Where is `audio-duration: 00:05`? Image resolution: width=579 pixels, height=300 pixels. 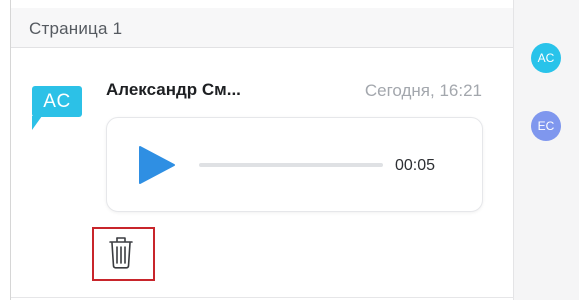
audio-duration: 00:05 is located at coordinates (415, 165).